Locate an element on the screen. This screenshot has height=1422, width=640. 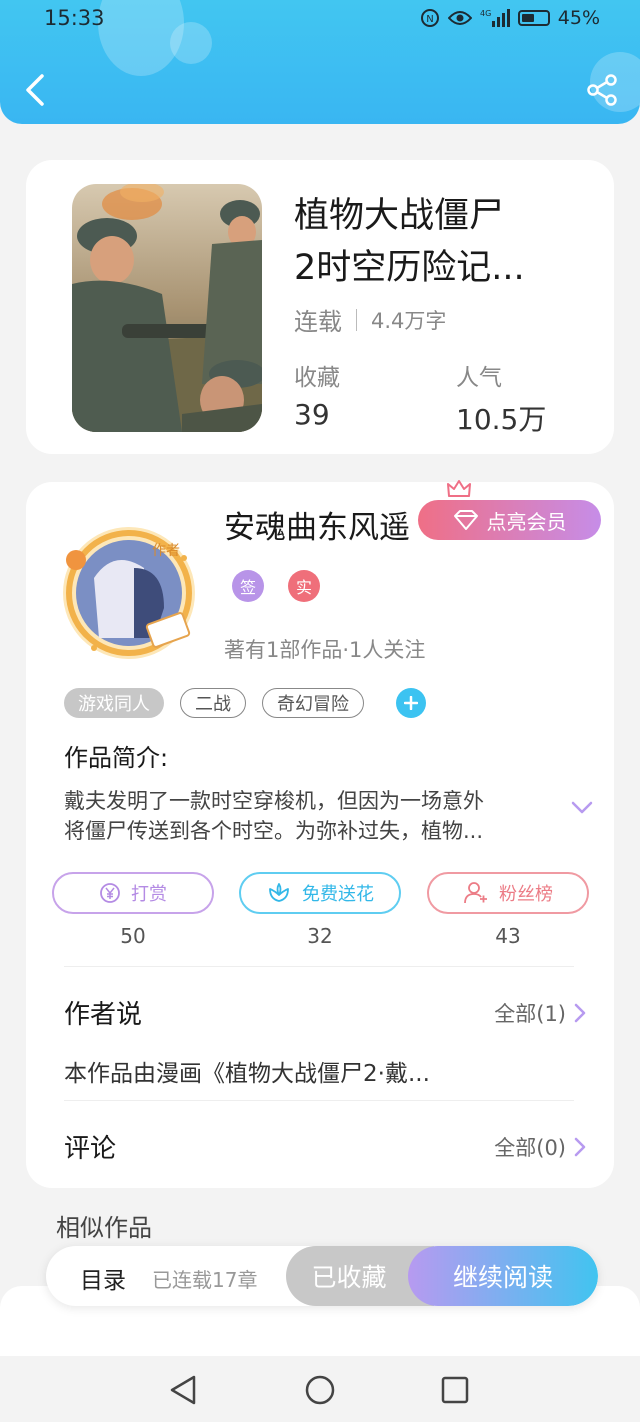
bottom-action-bar: 目录 已连载17章 已收藏 继续阅读 is located at coordinates (322, 1276).